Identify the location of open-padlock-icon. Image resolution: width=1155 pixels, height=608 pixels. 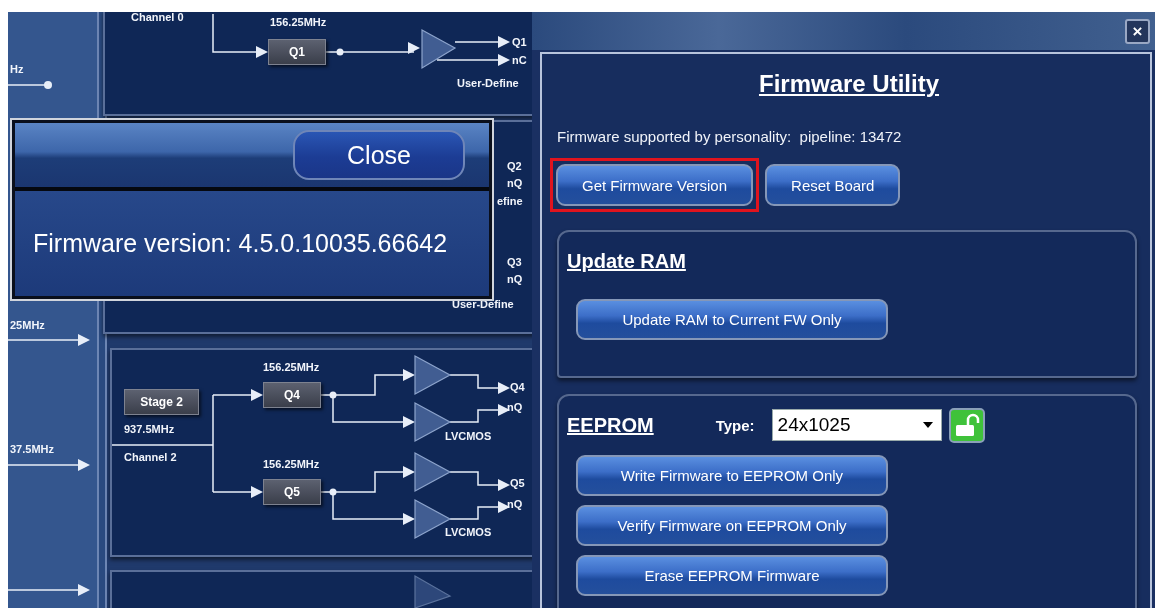
(966, 425).